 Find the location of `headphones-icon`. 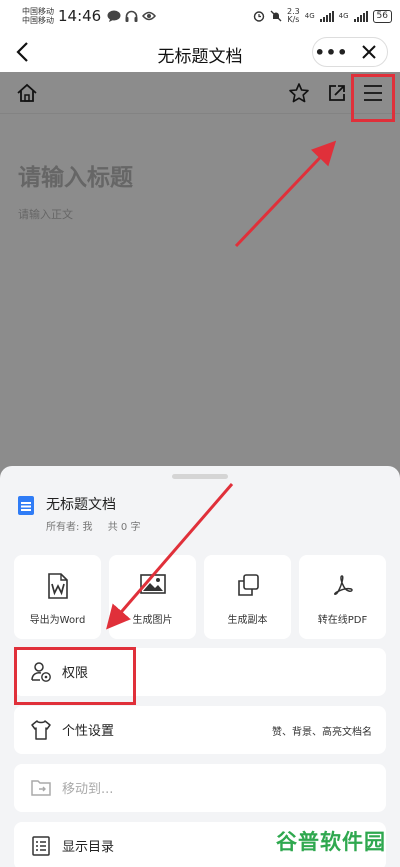

headphones-icon is located at coordinates (131, 16).